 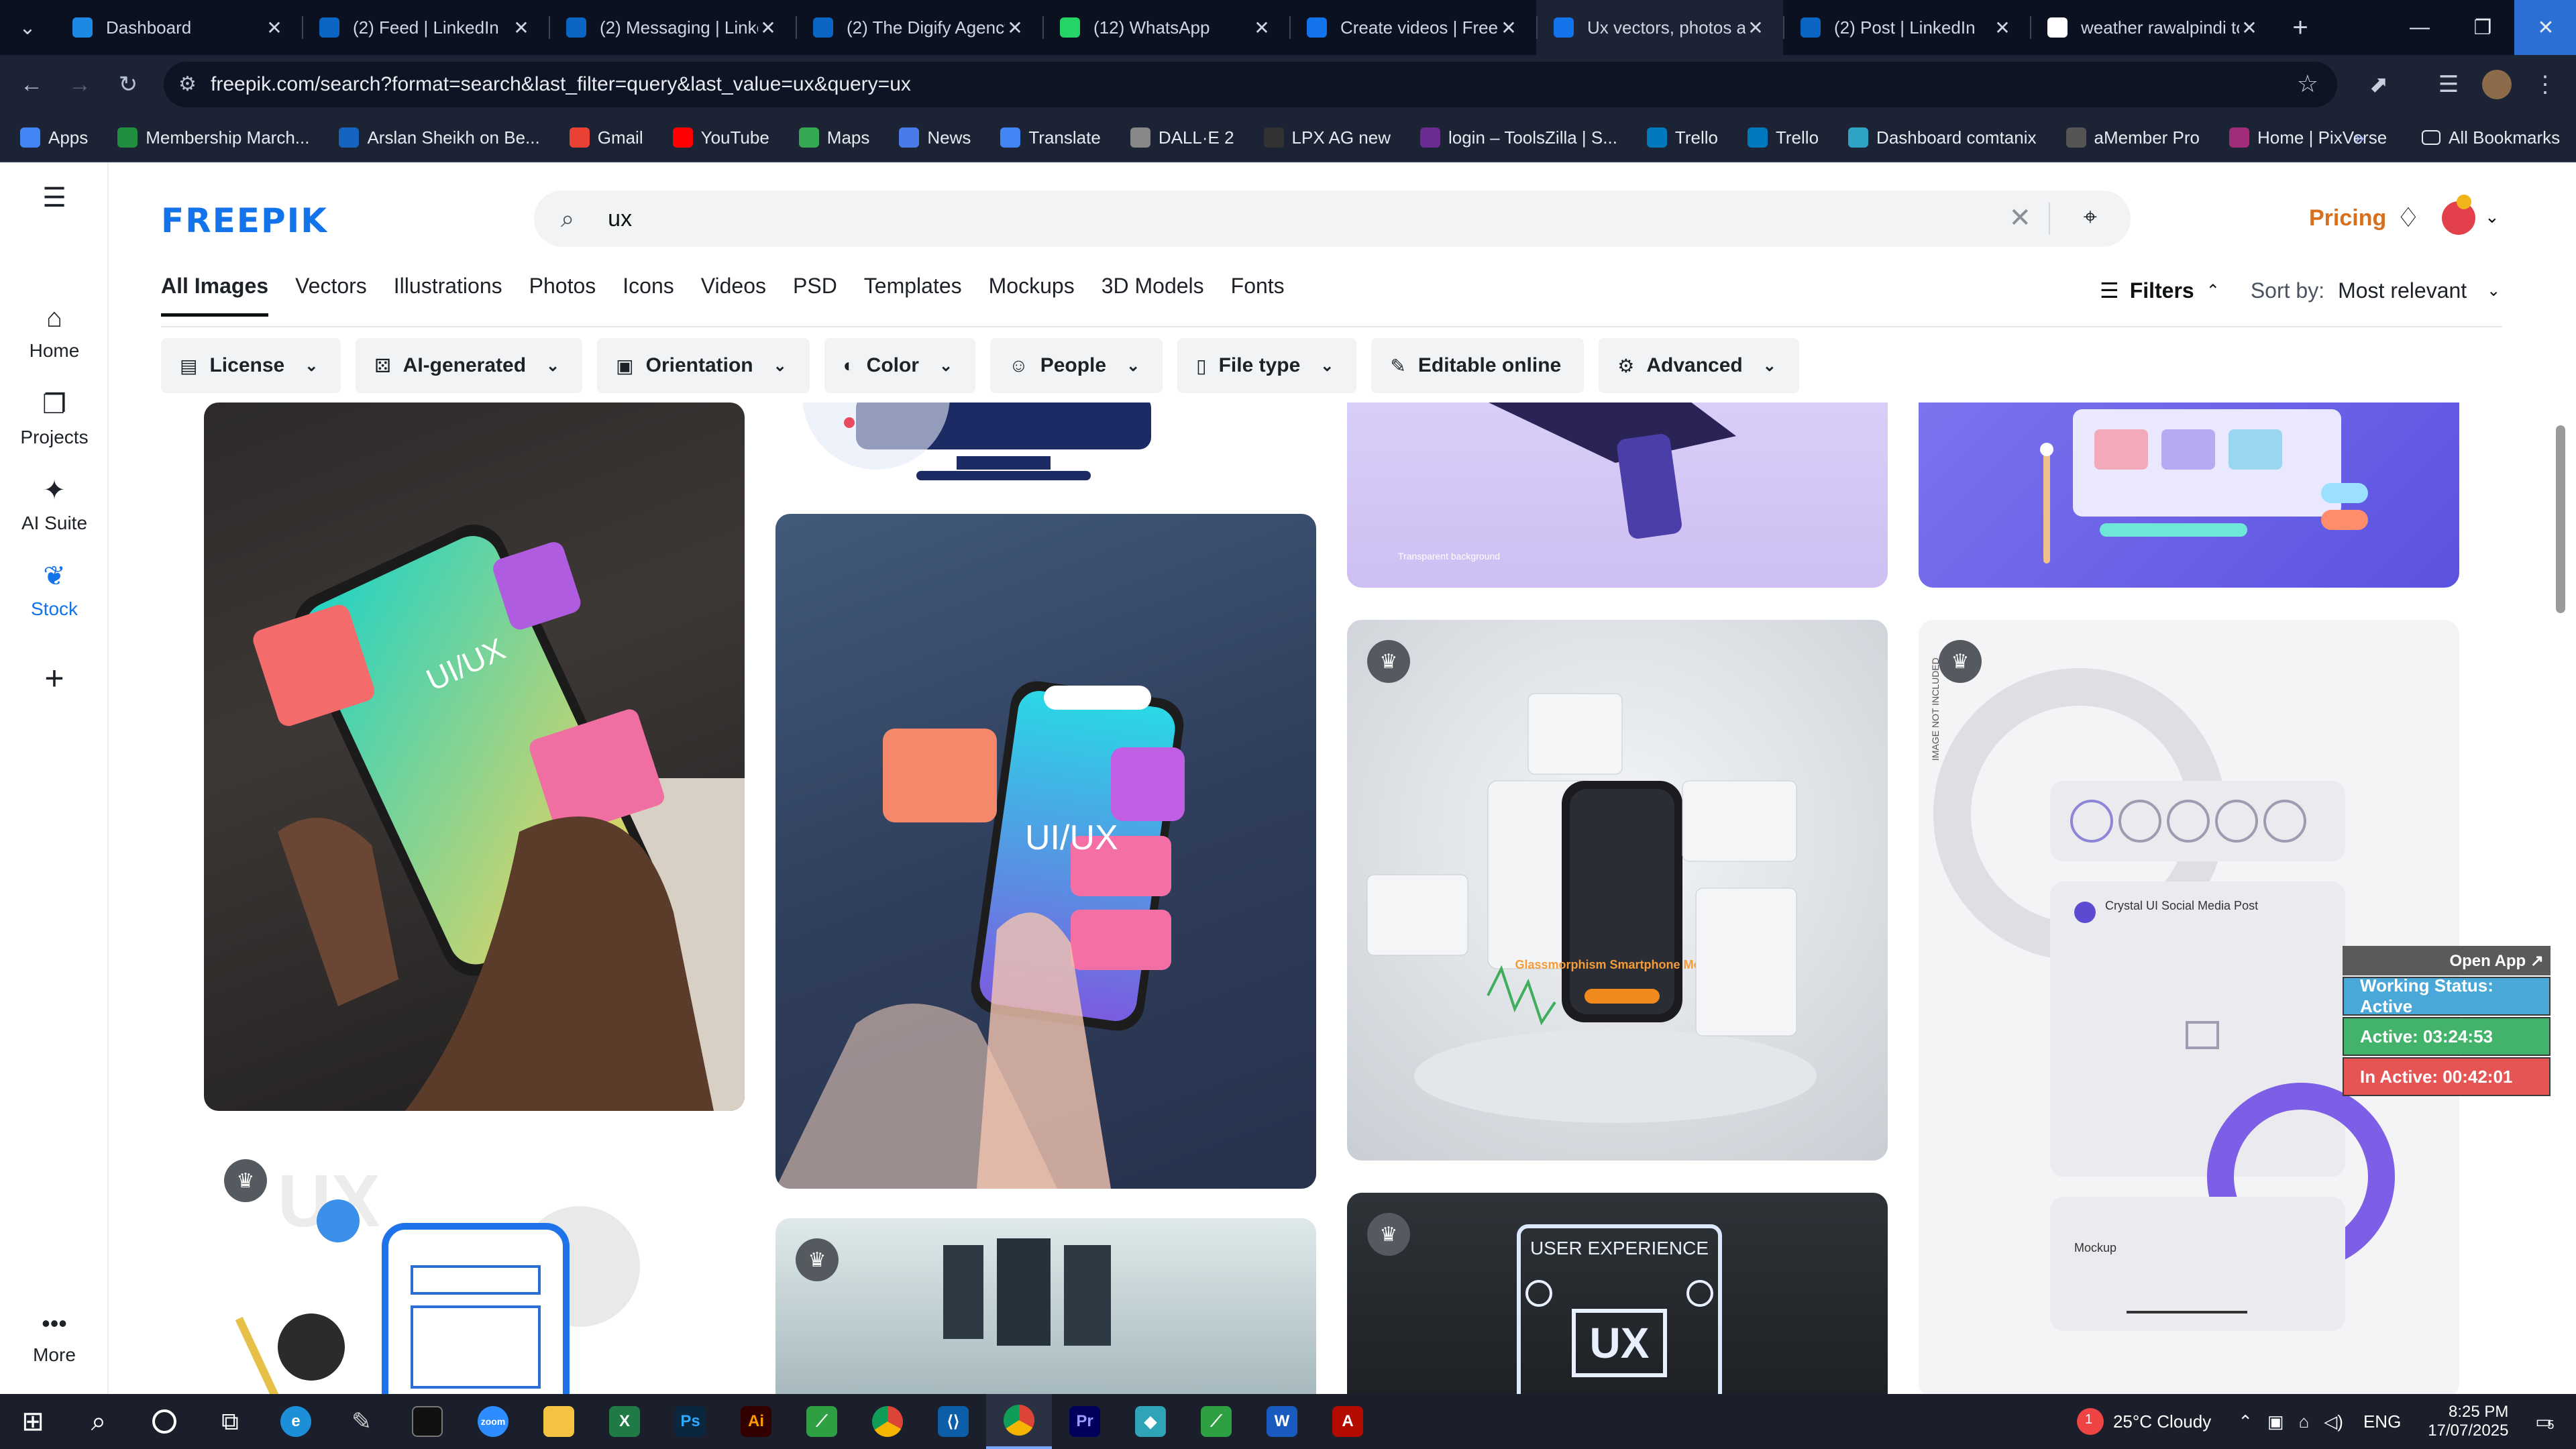 I want to click on pen-icon: ✎, so click(x=361, y=1421).